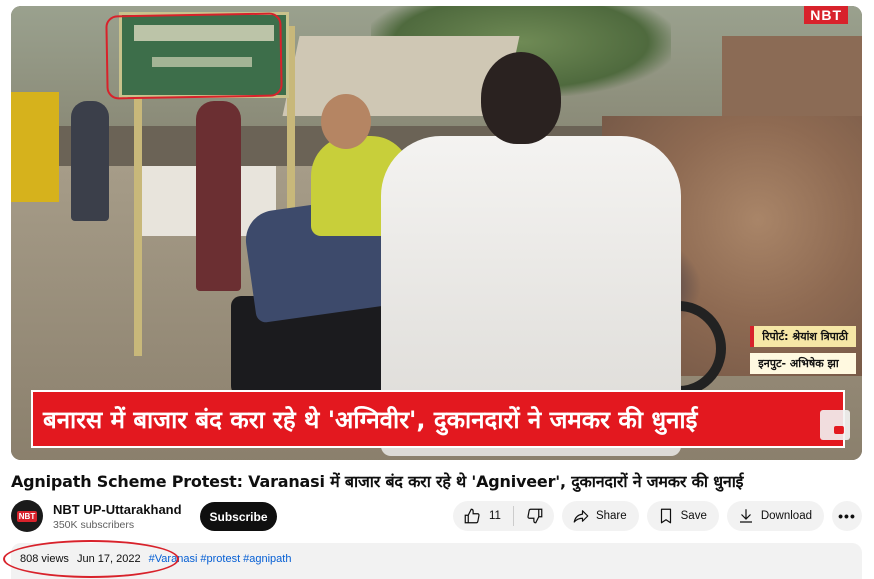 This screenshot has height=579, width=874. I want to click on channel-logo-overlay: NBT, so click(826, 15).